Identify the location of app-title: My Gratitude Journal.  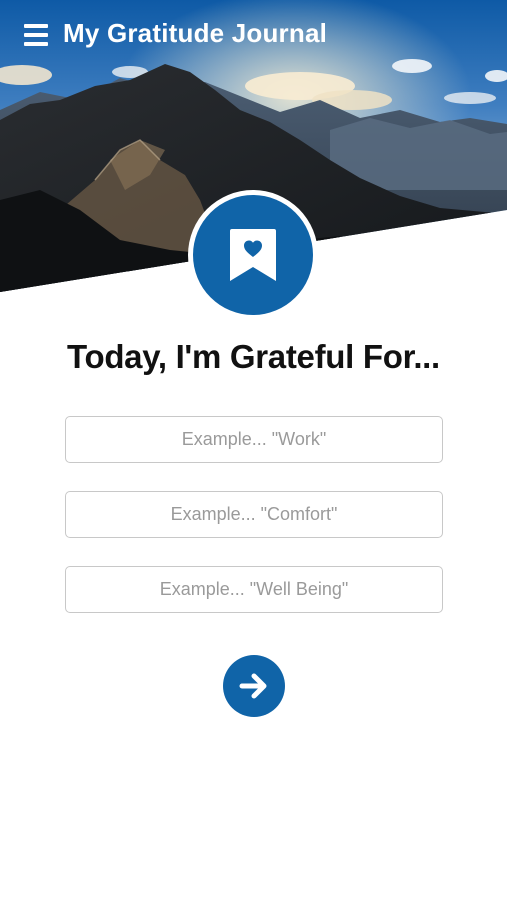
(195, 33).